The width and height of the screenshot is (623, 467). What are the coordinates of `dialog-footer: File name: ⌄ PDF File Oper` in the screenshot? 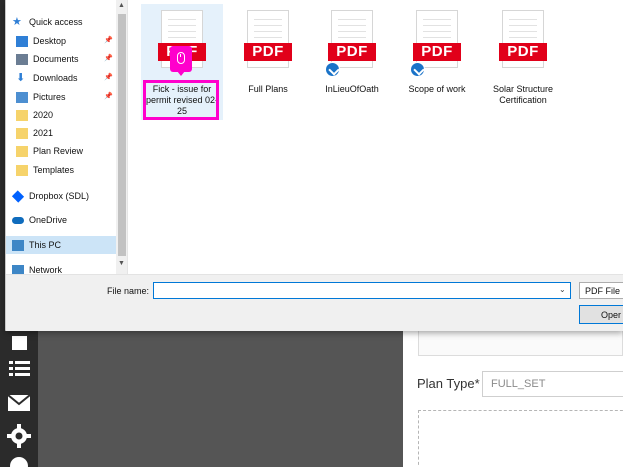 It's located at (314, 302).